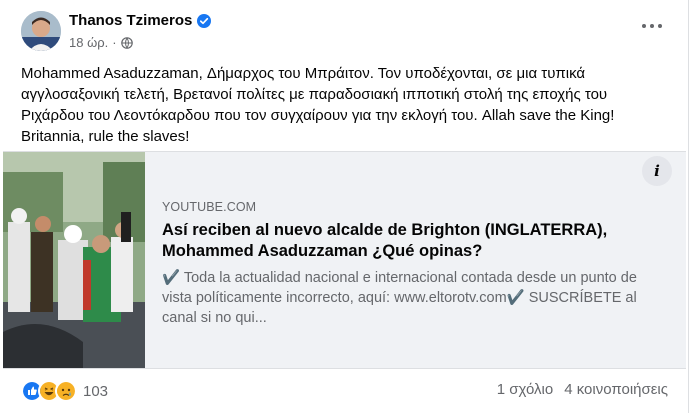  Describe the element at coordinates (49, 391) in the screenshot. I see `reaction-icons` at that location.